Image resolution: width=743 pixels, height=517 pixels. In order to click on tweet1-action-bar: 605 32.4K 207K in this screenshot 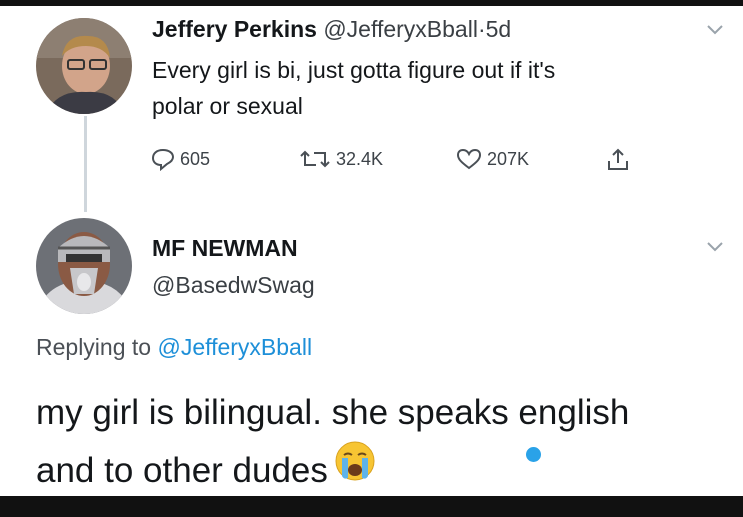, I will do `click(410, 162)`.